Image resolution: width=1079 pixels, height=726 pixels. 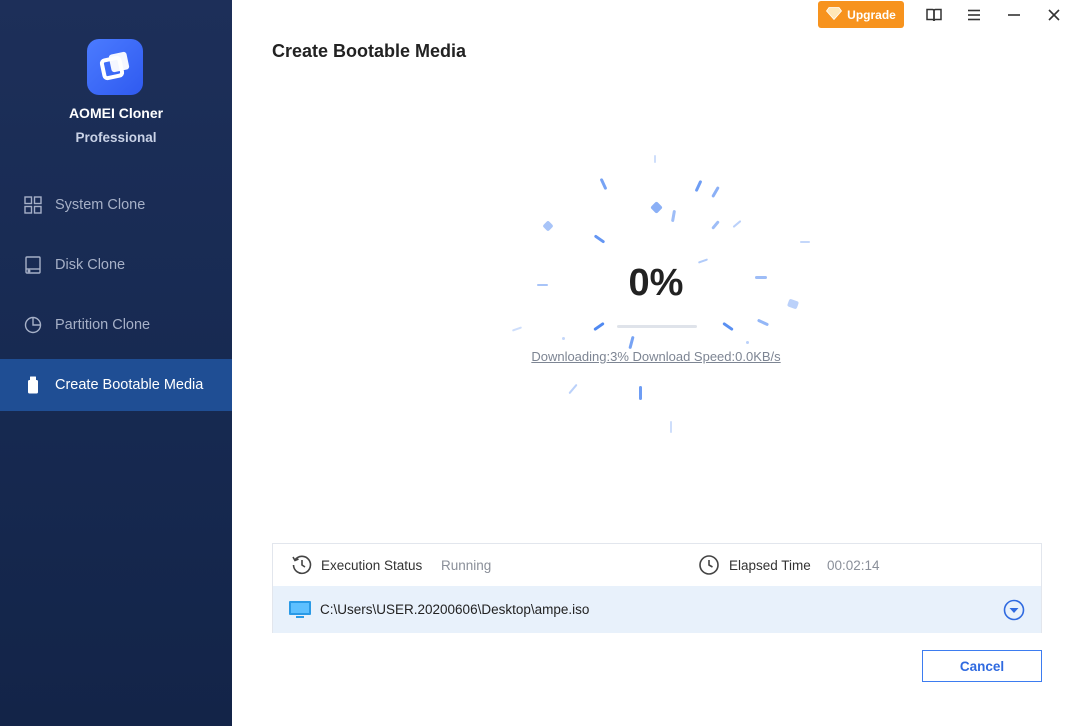 What do you see at coordinates (934, 15) in the screenshot?
I see `book-icon` at bounding box center [934, 15].